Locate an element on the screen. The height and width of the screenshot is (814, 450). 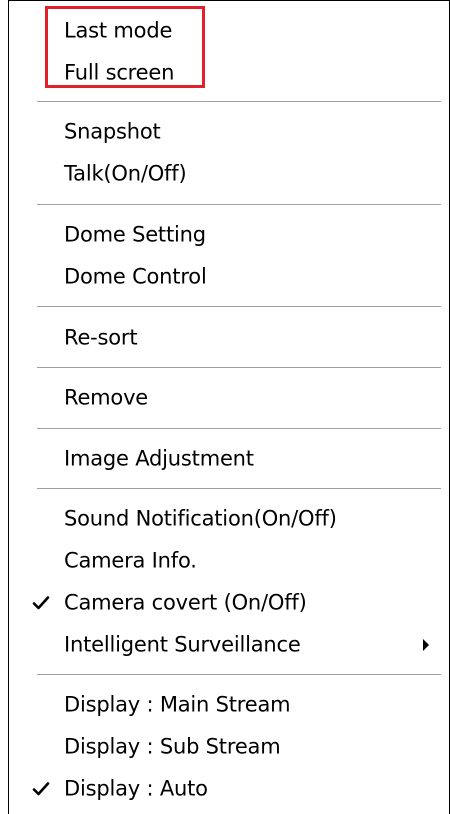
menu-item-label: Display : Auto is located at coordinates (136, 788).